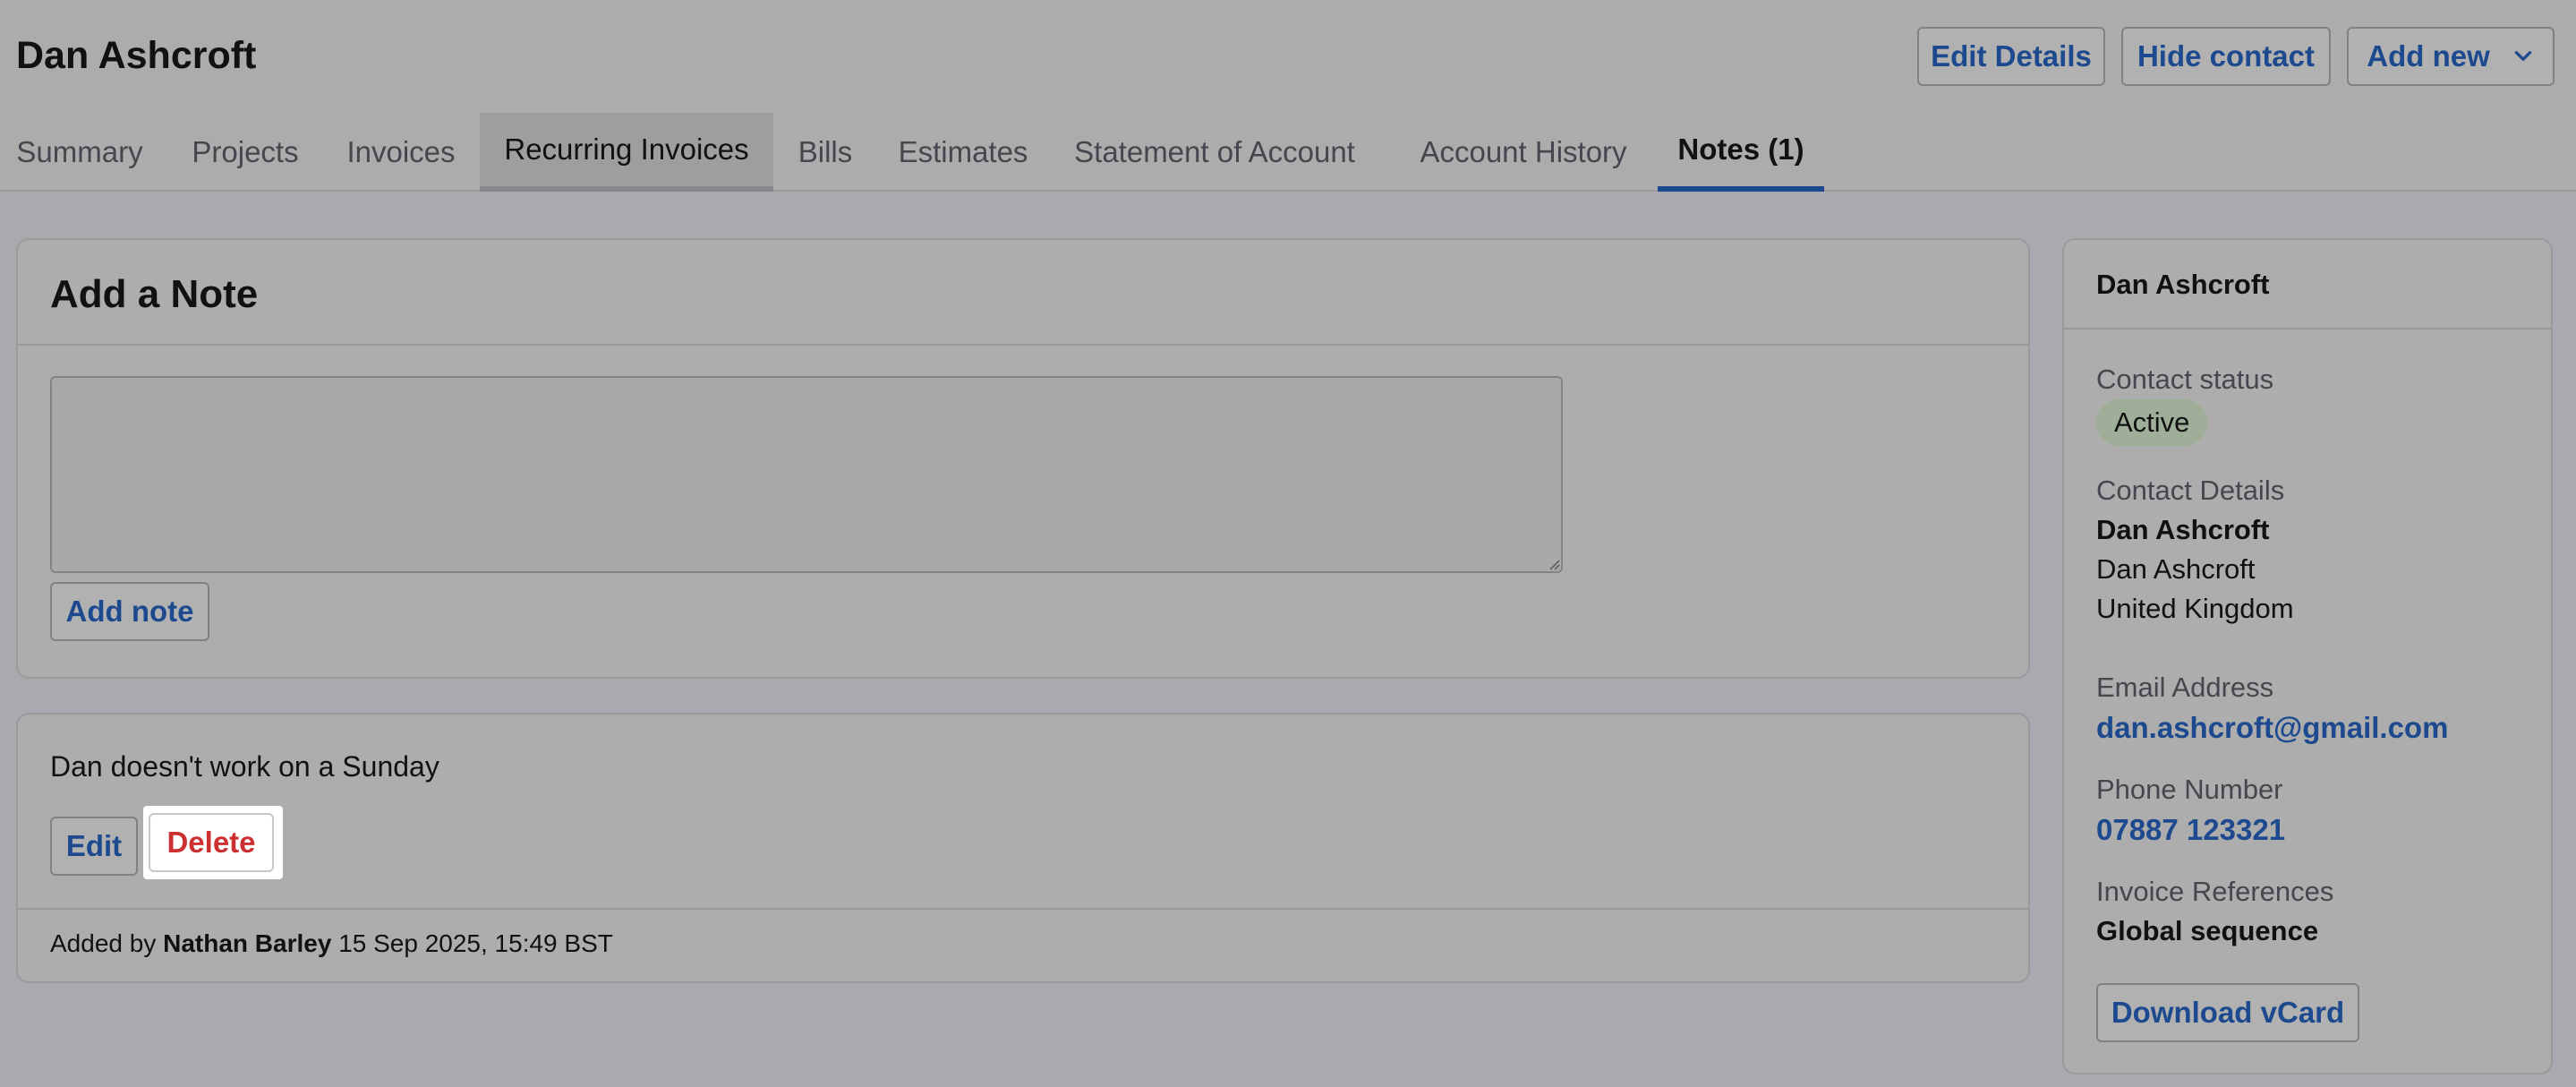 Image resolution: width=2576 pixels, height=1087 pixels. What do you see at coordinates (806, 475) in the screenshot?
I see `note-textarea` at bounding box center [806, 475].